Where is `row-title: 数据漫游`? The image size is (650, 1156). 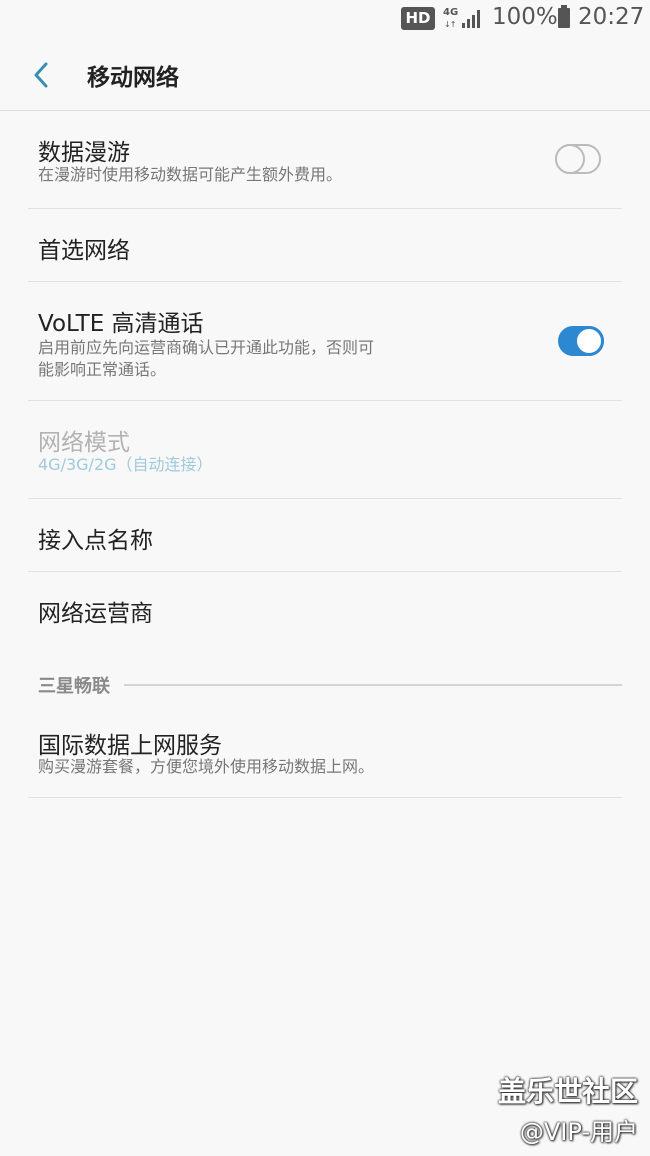
row-title: 数据漫游 is located at coordinates (84, 153).